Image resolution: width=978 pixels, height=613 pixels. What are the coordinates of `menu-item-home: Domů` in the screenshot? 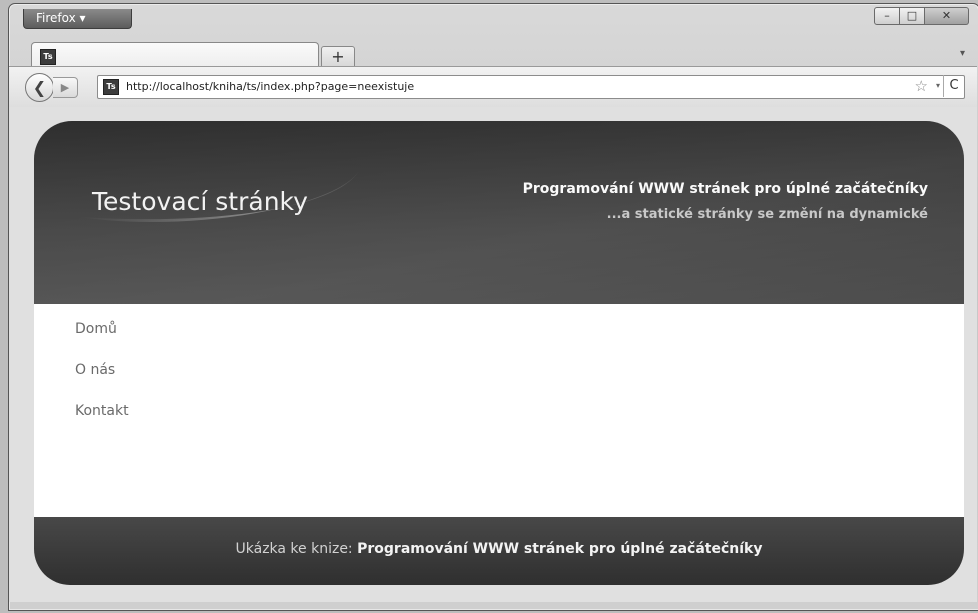 It's located at (102, 341).